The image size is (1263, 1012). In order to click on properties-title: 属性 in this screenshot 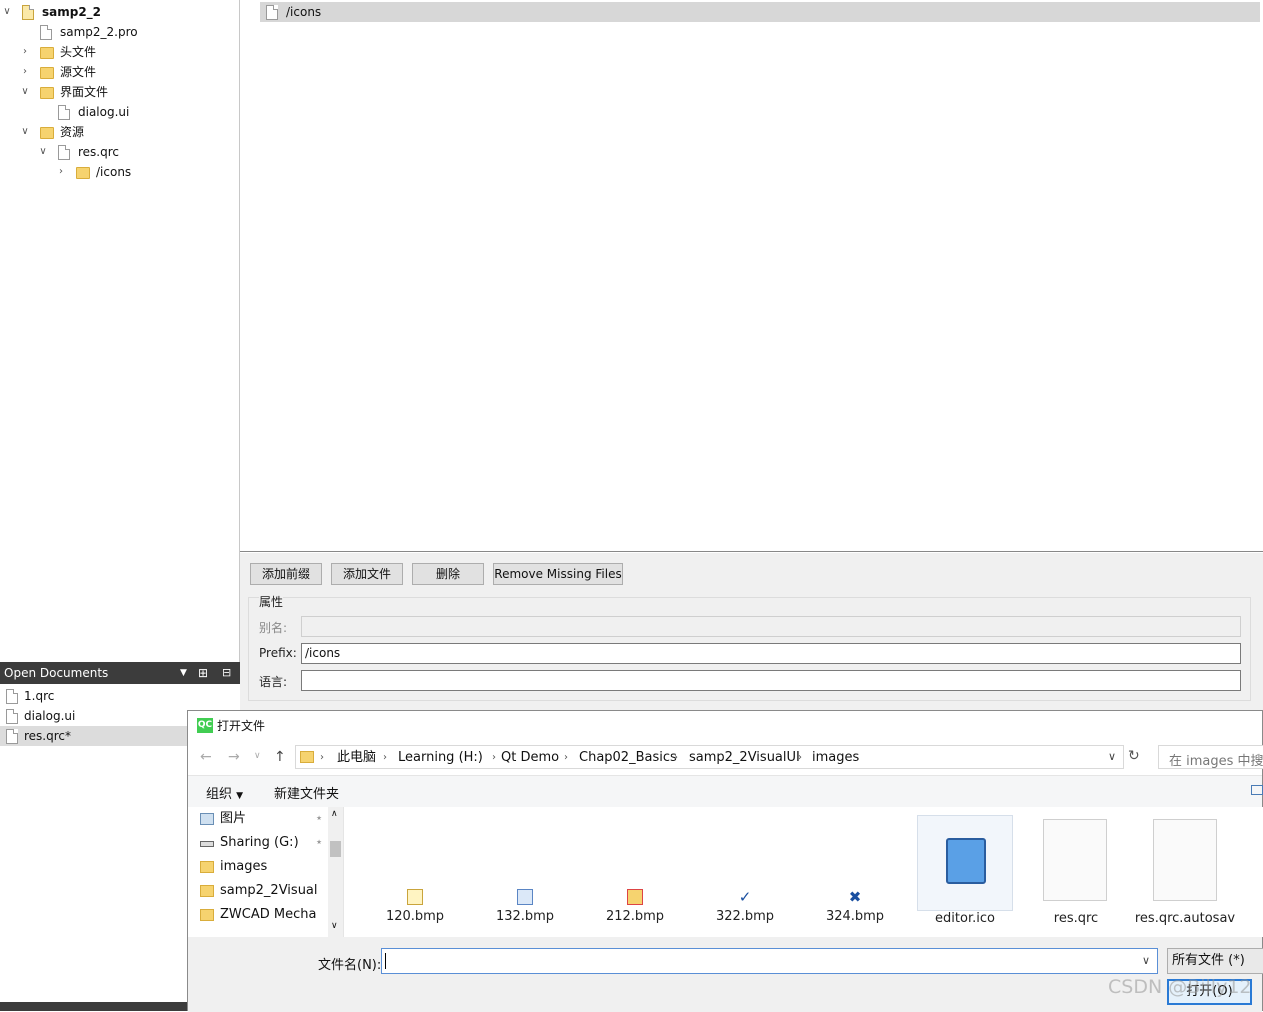, I will do `click(271, 601)`.